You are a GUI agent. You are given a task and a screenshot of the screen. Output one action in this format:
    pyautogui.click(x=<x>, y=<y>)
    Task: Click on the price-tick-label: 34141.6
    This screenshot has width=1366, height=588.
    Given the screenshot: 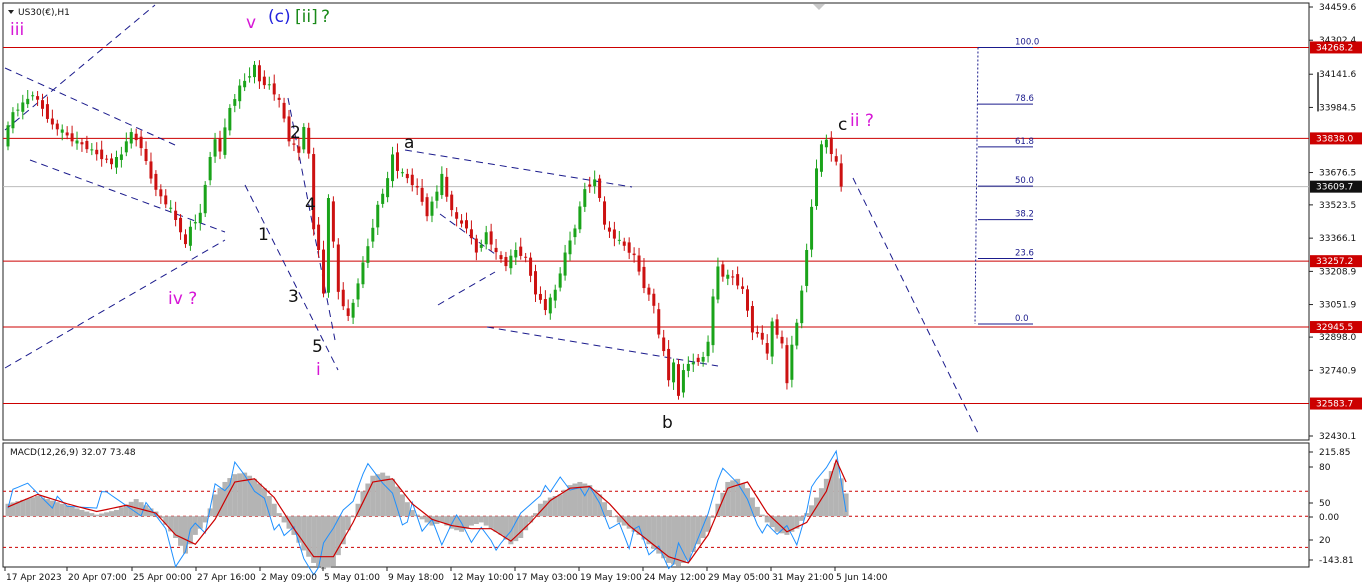 What is the action you would take?
    pyautogui.click(x=1337, y=75)
    